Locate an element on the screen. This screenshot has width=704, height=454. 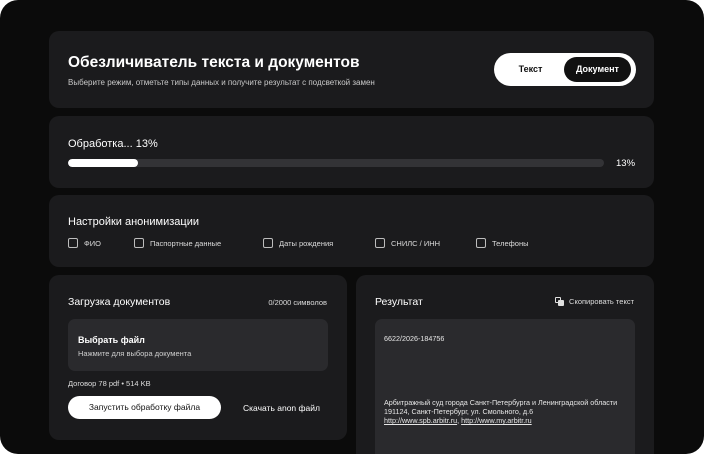
checkbox-phones: Телефоны is located at coordinates (502, 243).